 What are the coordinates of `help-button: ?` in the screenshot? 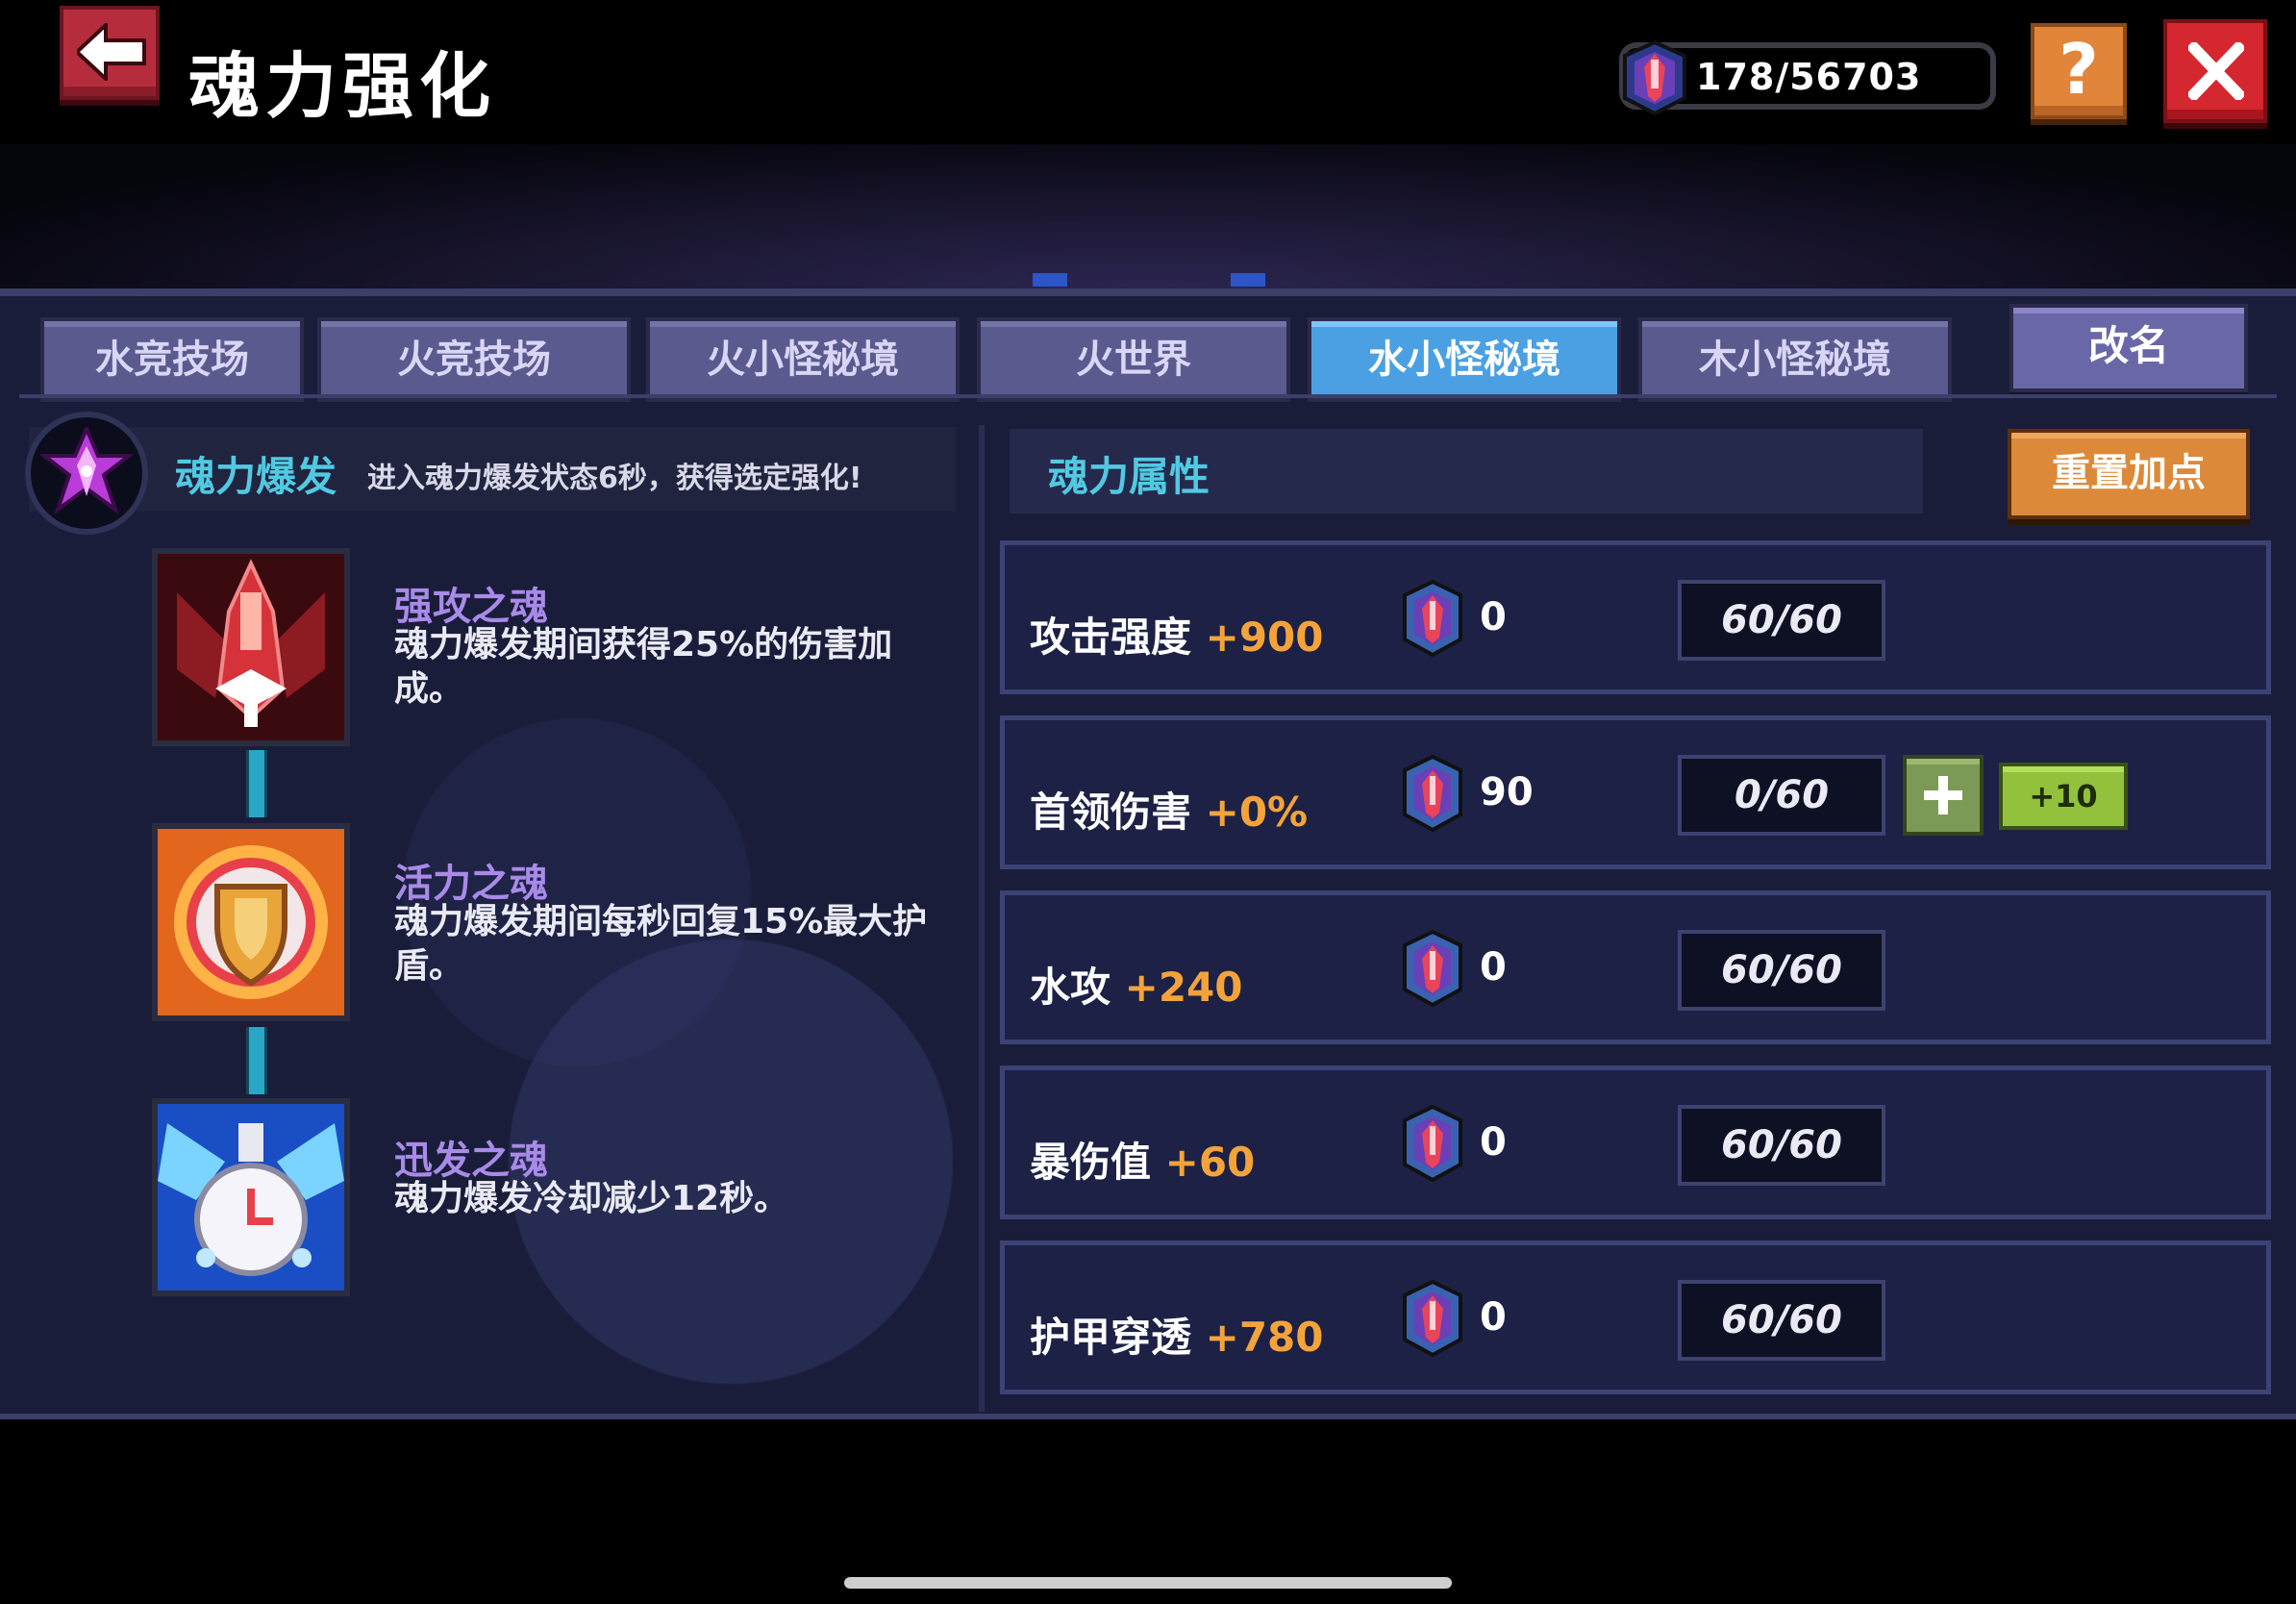 It's located at (2079, 71).